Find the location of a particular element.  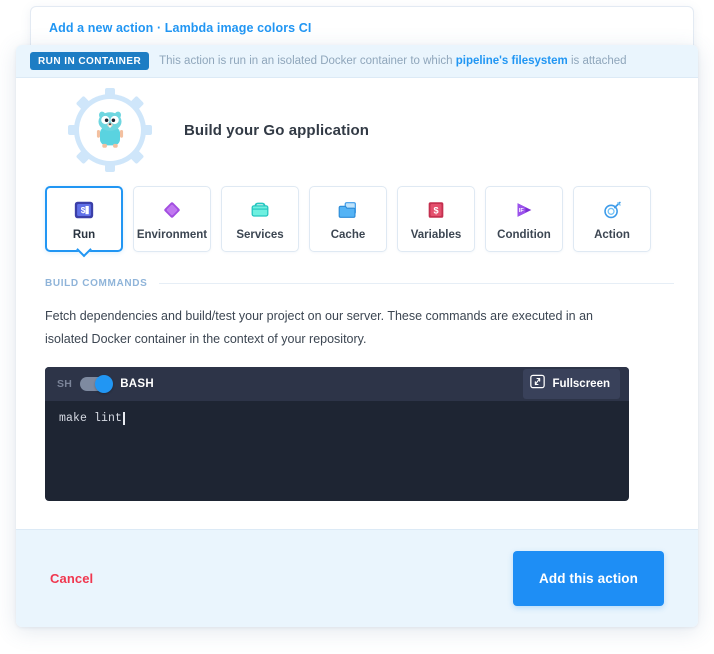

shell-switch is located at coordinates (97, 384).